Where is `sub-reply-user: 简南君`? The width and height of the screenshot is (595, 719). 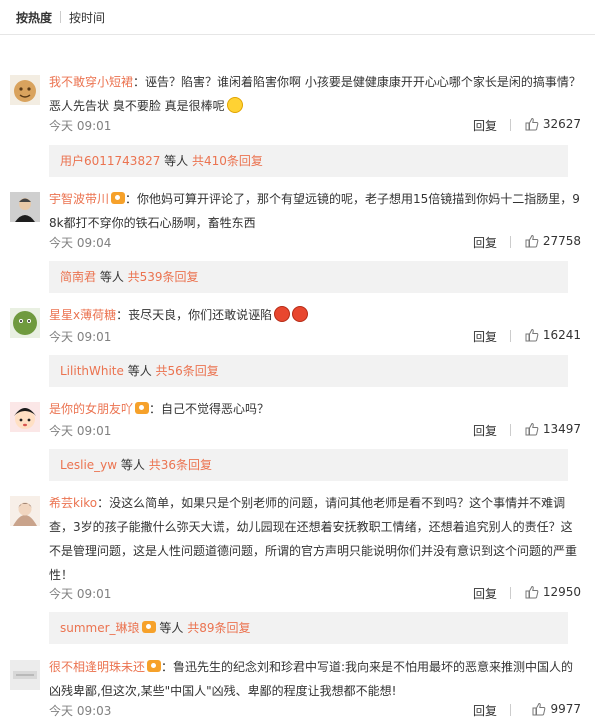
sub-reply-user: 简南君 is located at coordinates (78, 277).